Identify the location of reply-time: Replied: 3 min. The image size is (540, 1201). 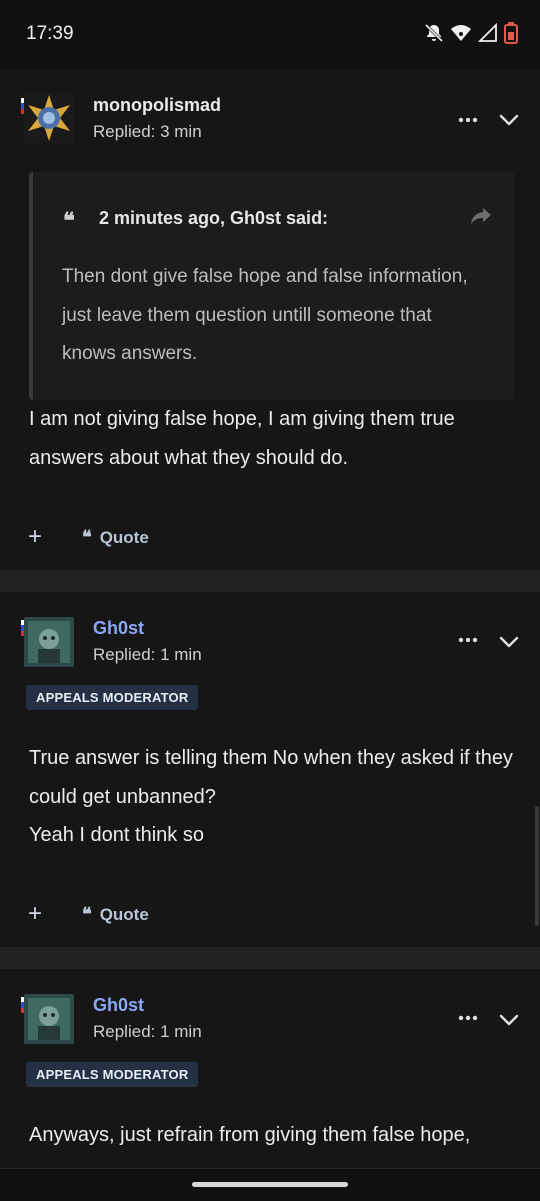
(147, 131).